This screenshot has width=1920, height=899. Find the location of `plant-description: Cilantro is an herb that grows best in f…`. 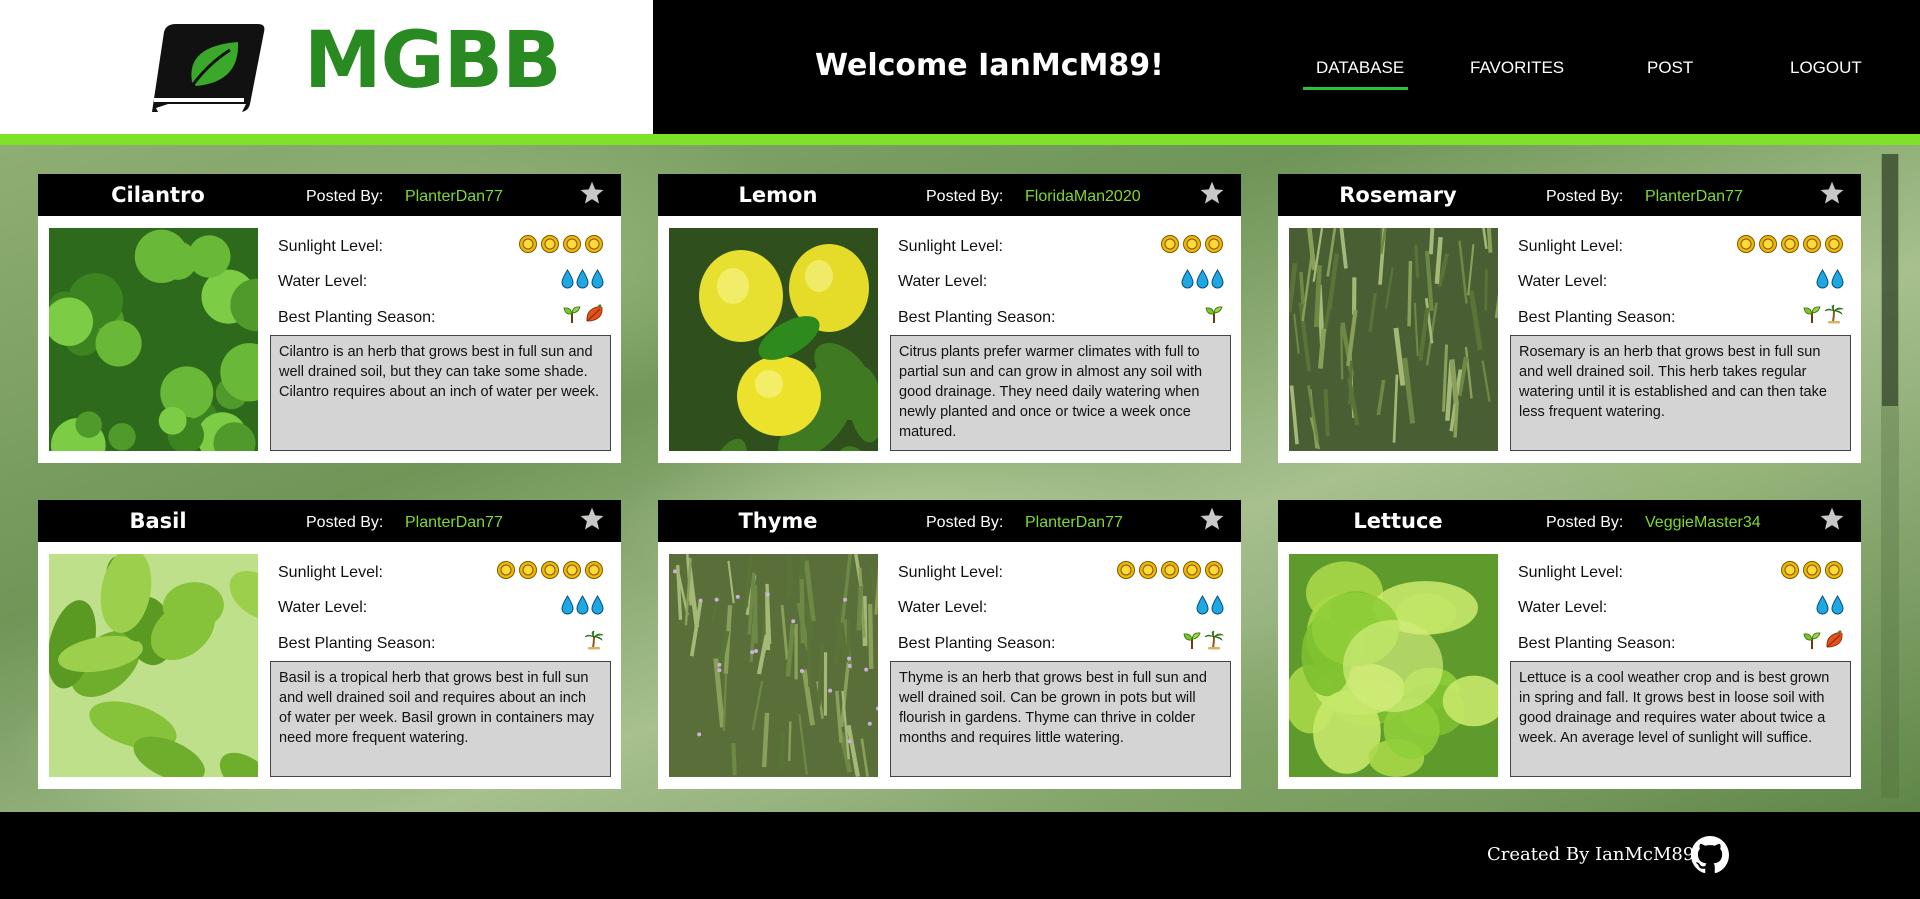

plant-description: Cilantro is an herb that grows best in f… is located at coordinates (440, 393).